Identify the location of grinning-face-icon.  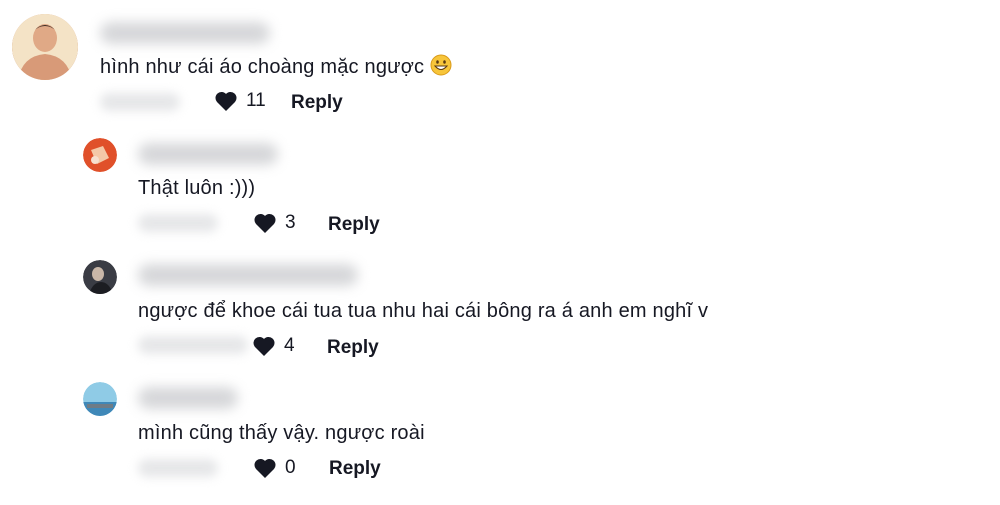
(441, 68).